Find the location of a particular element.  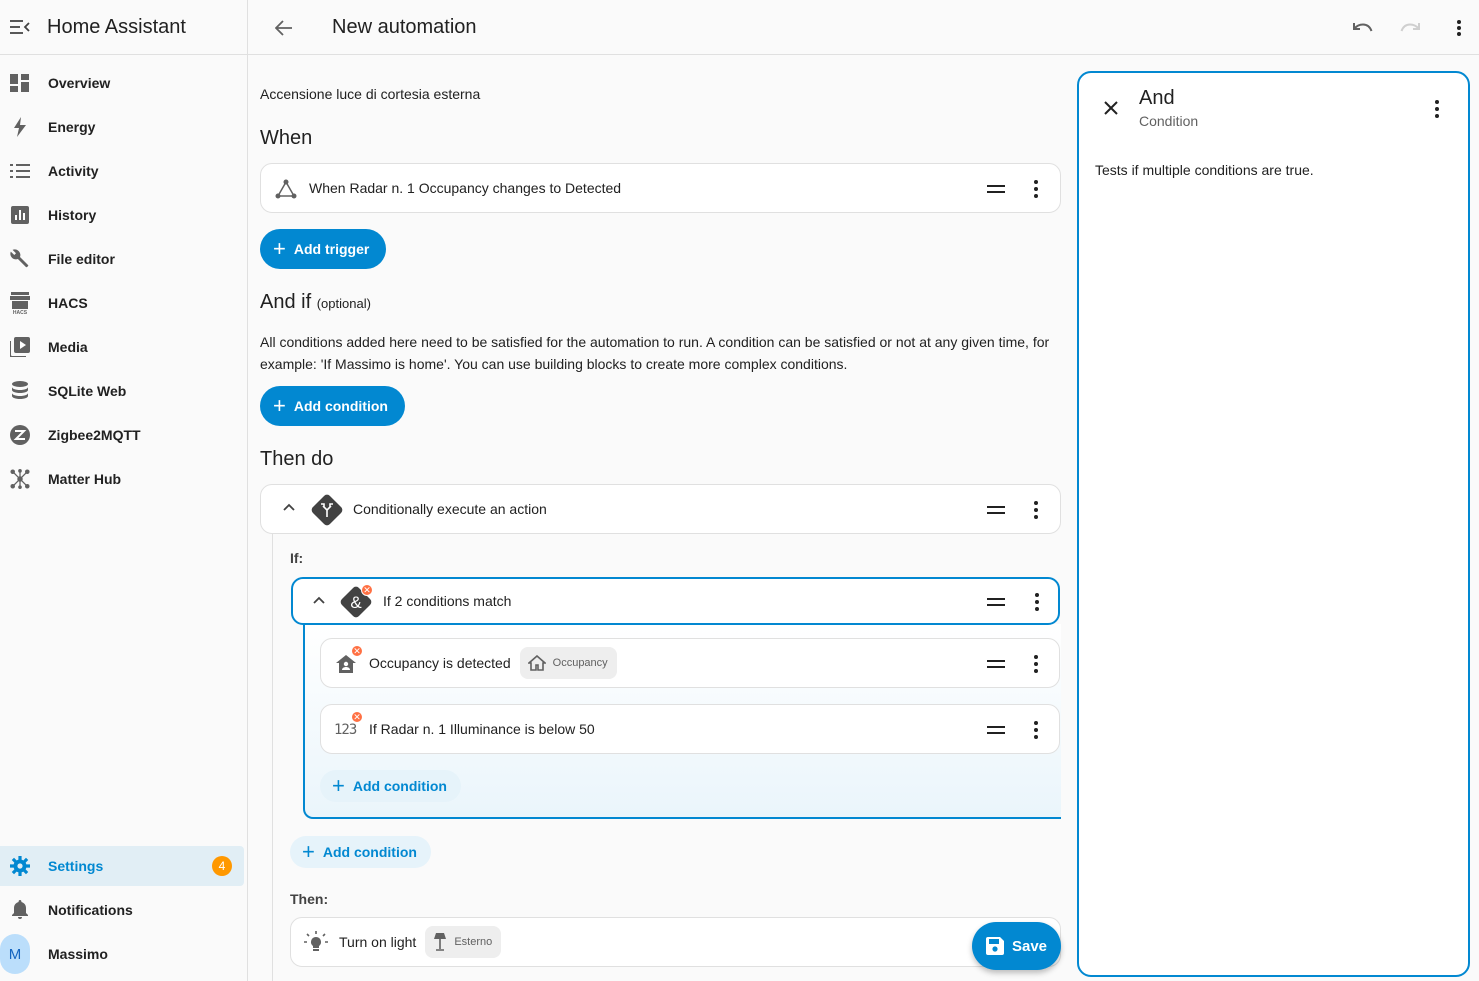

sidebar-item-overview: Overview is located at coordinates (122, 83).